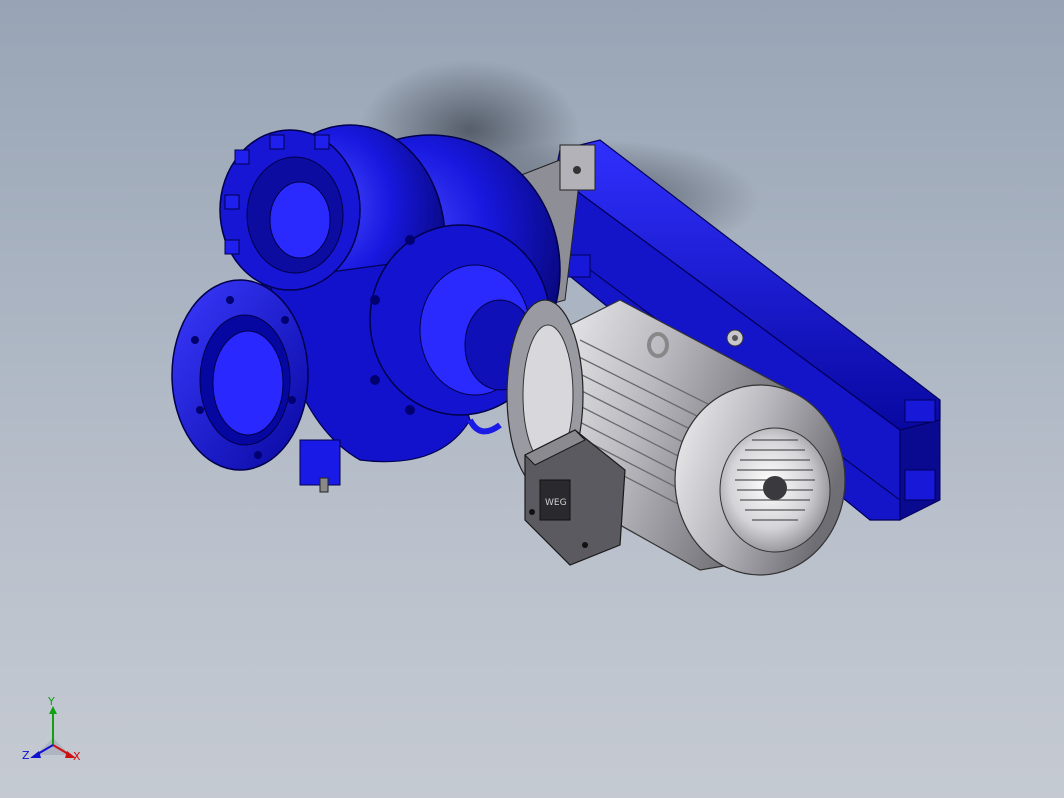 The height and width of the screenshot is (798, 1064). What do you see at coordinates (26, 755) in the screenshot?
I see `z-axis-label: Z` at bounding box center [26, 755].